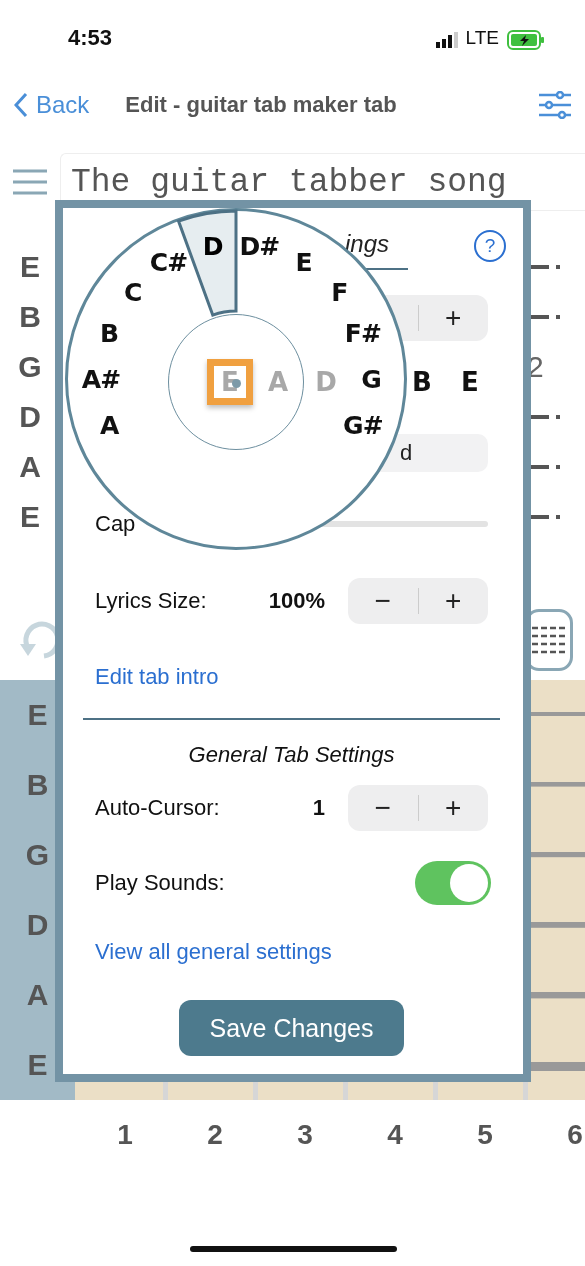 This screenshot has height=1266, width=585. I want to click on setting-label: Cap, so click(115, 524).